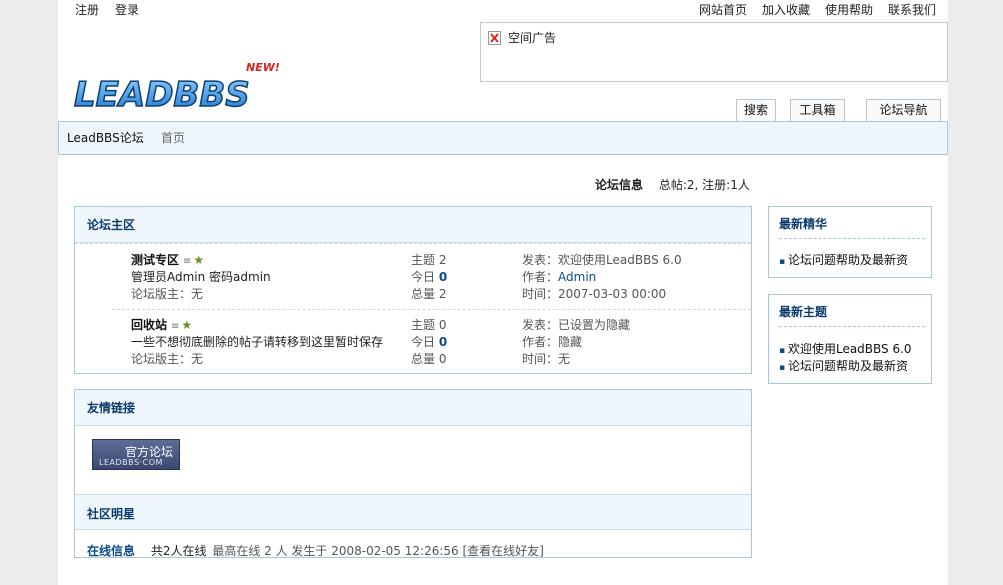 Image resolution: width=1003 pixels, height=585 pixels. Describe the element at coordinates (127, 9) in the screenshot. I see `login-link: 登录` at that location.